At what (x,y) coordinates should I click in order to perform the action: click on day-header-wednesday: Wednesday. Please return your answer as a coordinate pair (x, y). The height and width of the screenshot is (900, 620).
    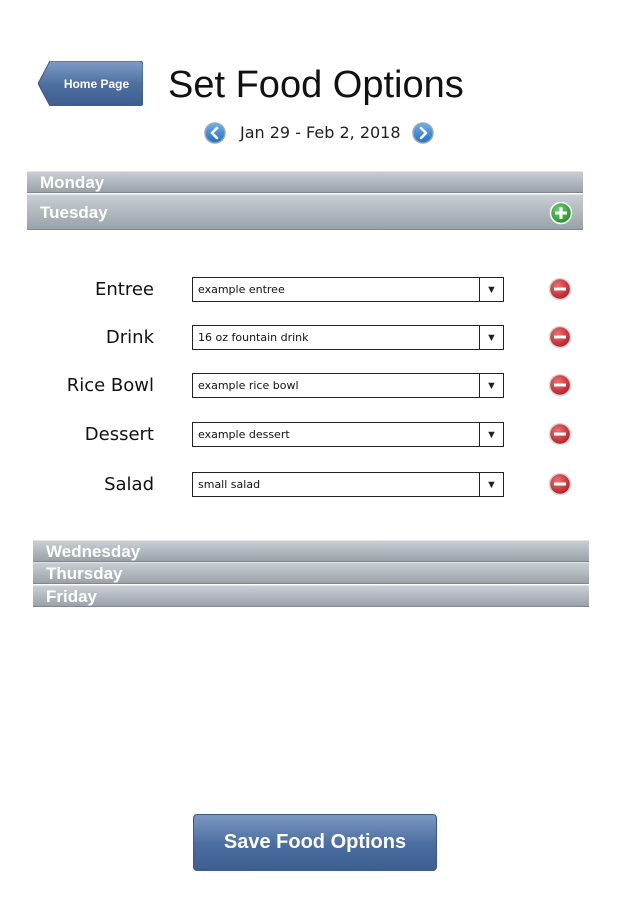
    Looking at the image, I should click on (311, 551).